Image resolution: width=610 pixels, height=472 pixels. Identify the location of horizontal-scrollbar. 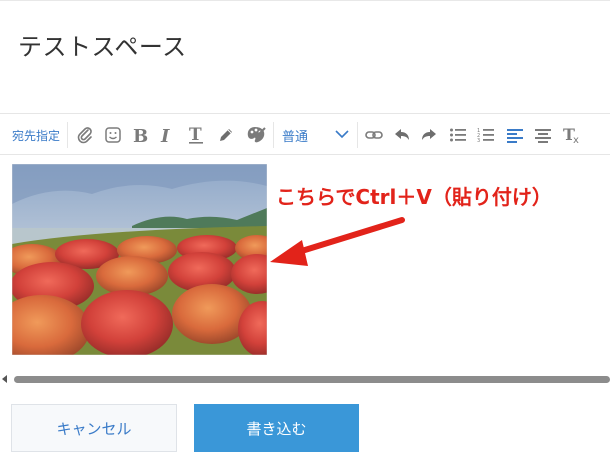
(305, 379).